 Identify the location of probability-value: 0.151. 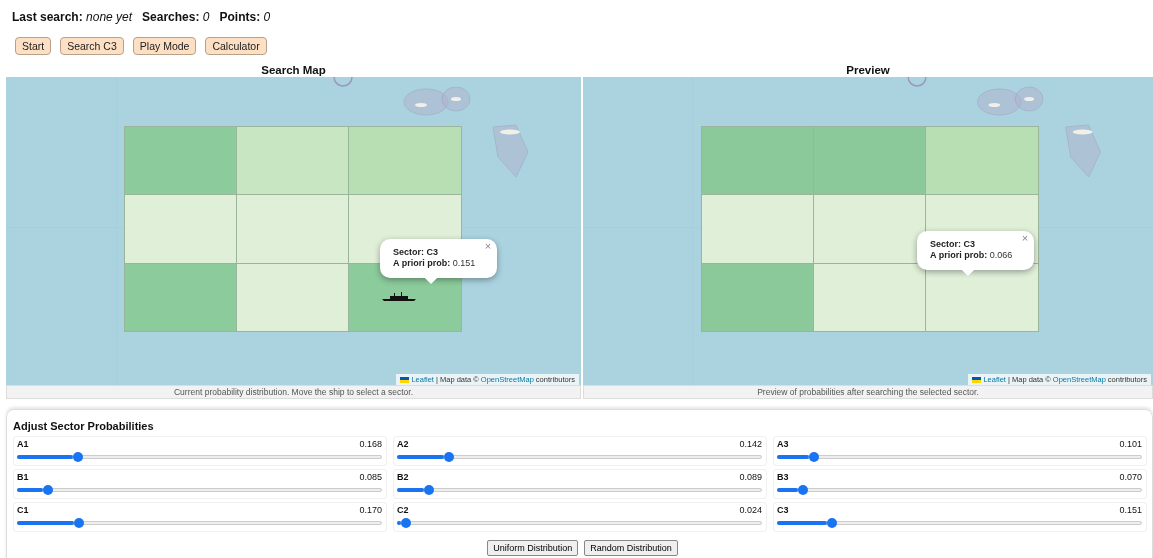
(1130, 510).